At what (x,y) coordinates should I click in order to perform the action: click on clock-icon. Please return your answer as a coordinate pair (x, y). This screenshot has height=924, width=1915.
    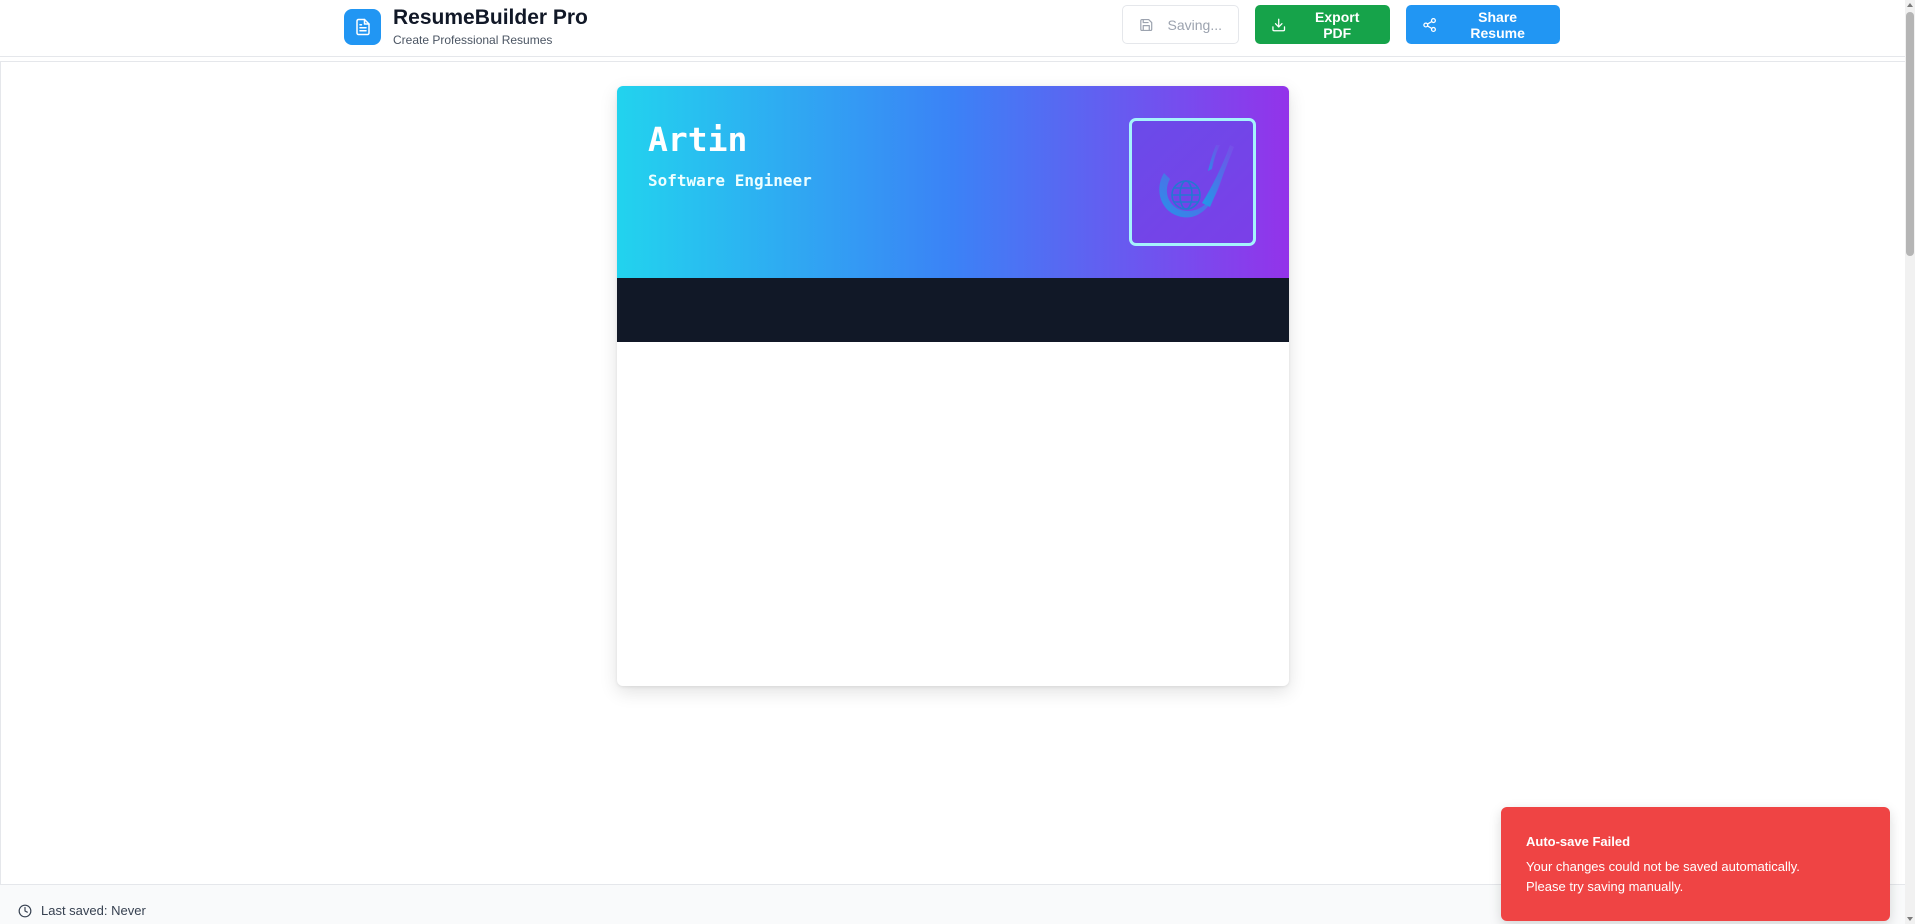
    Looking at the image, I should click on (25, 910).